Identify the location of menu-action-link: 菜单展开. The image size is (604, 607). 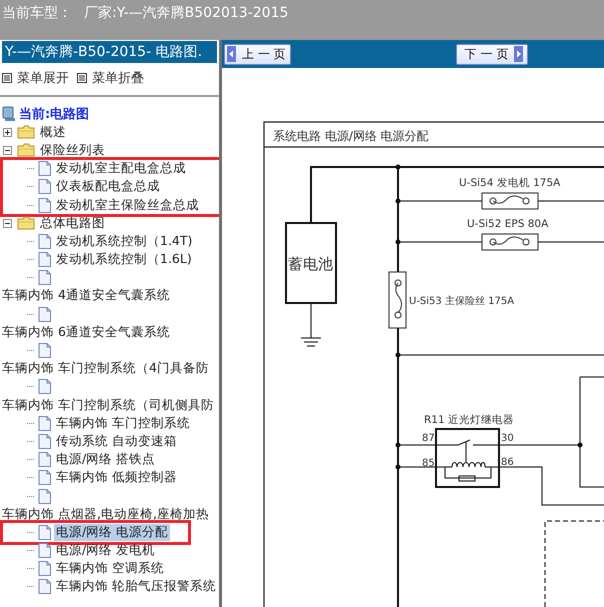
(35, 78).